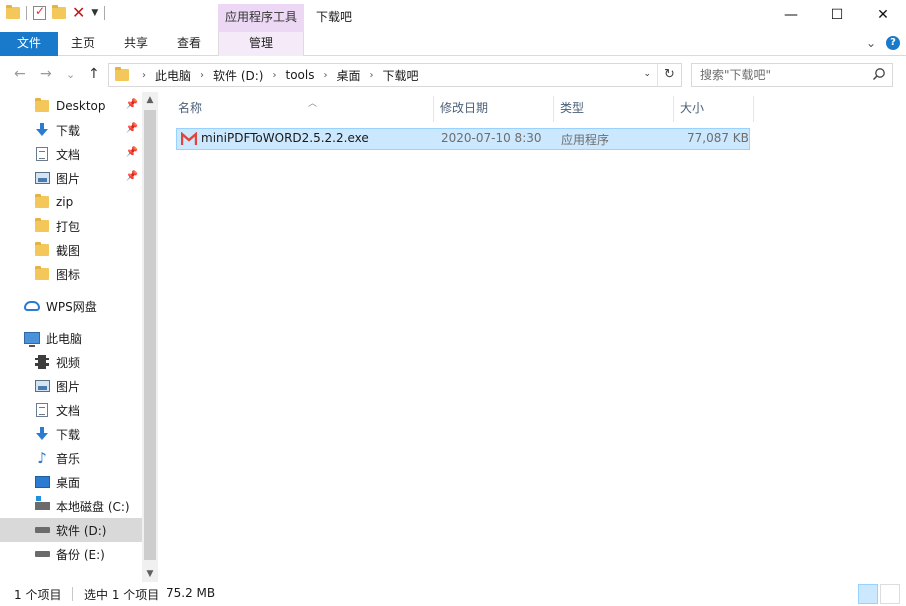  Describe the element at coordinates (39, 13) in the screenshot. I see `properties-icon` at that location.